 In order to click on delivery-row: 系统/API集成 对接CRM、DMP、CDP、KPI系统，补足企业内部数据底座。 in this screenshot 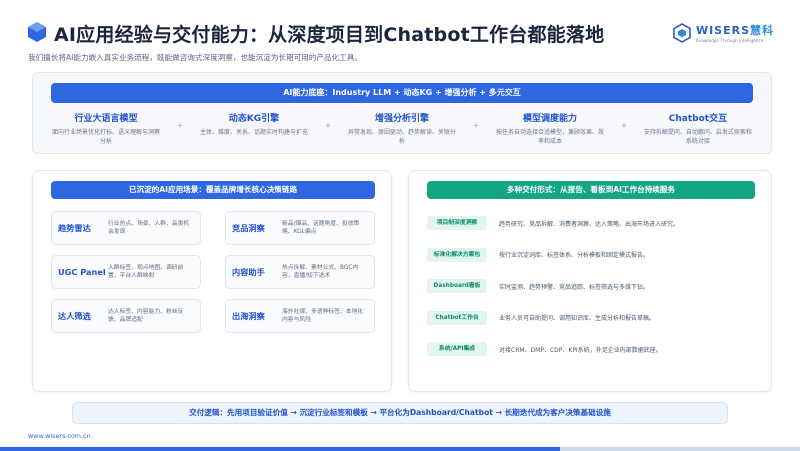, I will do `click(591, 349)`.